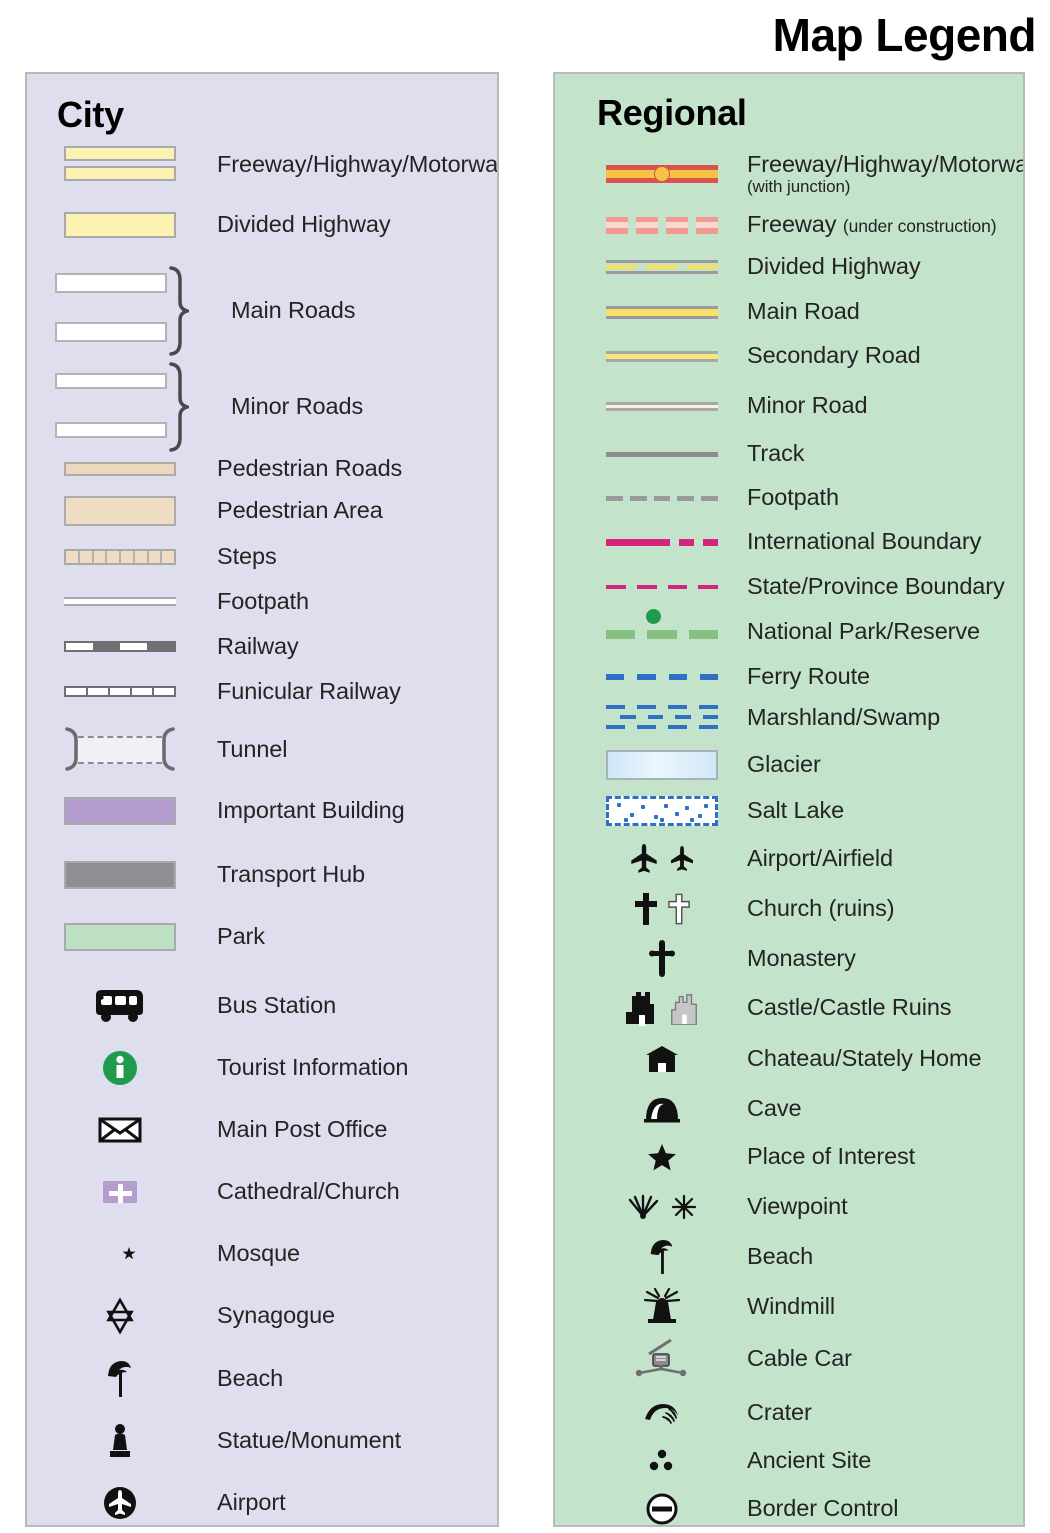  Describe the element at coordinates (262, 1316) in the screenshot. I see `legend-row-city-synagogue: Synagogue` at that location.